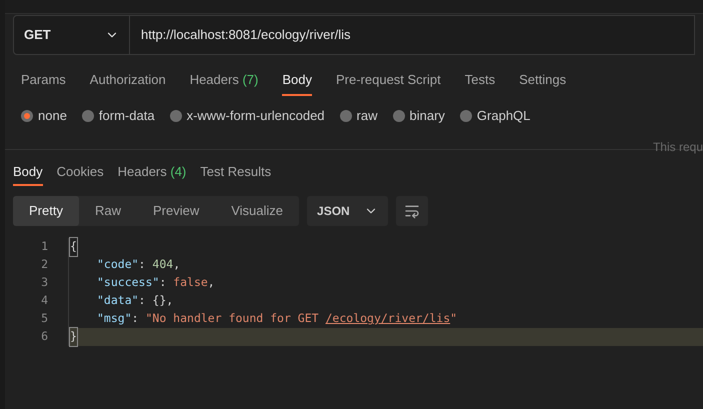  I want to click on line-number: 5, so click(44, 319).